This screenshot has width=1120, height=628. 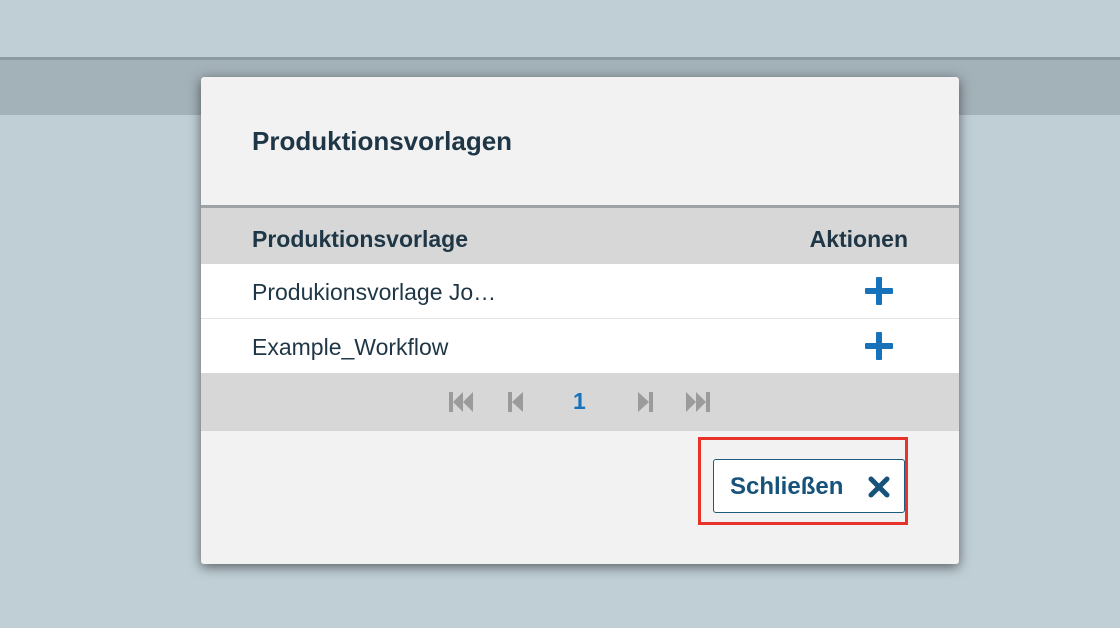 I want to click on first-page-icon, so click(x=462, y=402).